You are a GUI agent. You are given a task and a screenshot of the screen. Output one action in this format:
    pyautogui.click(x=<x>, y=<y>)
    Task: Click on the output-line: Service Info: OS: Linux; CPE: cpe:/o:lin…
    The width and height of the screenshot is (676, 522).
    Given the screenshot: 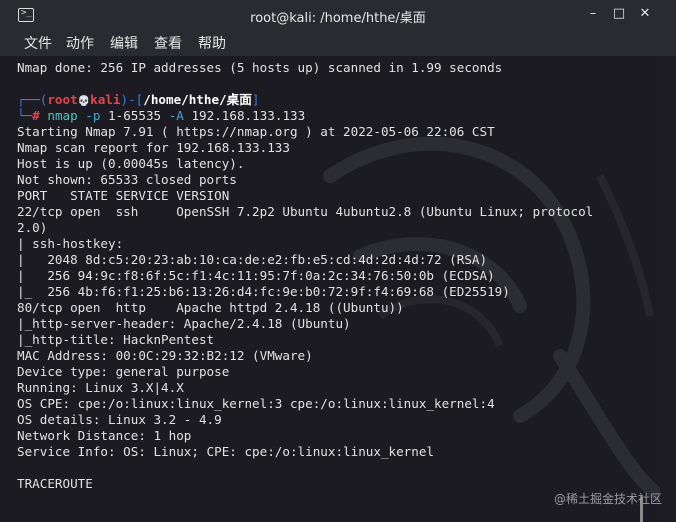 What is the action you would take?
    pyautogui.click(x=226, y=451)
    